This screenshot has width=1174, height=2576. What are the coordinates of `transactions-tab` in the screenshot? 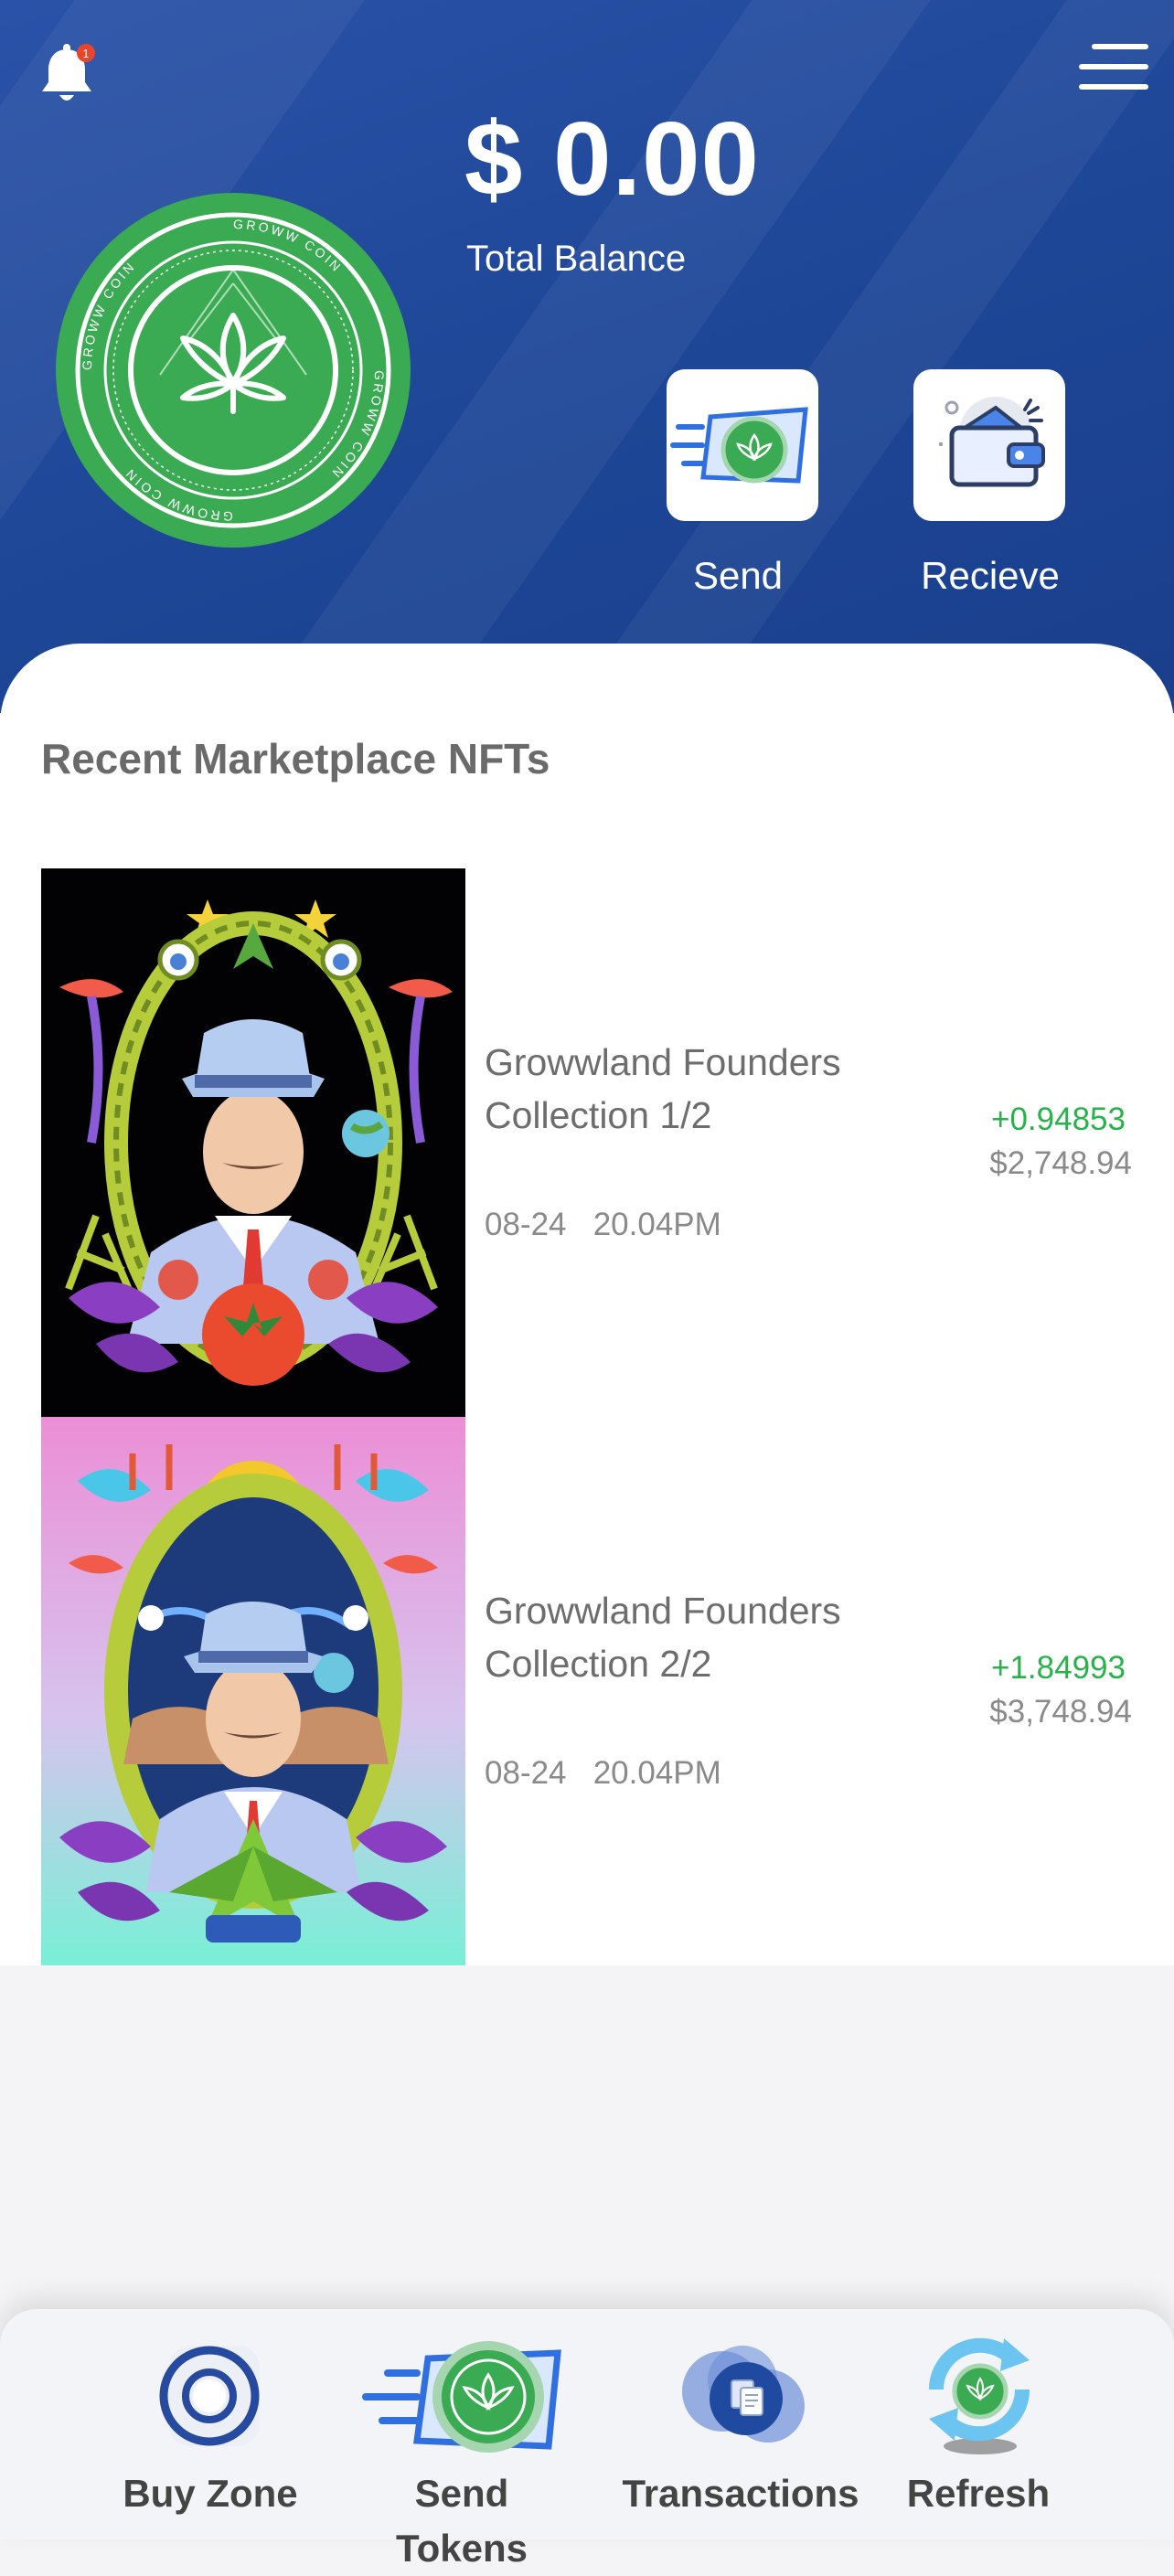 It's located at (745, 2395).